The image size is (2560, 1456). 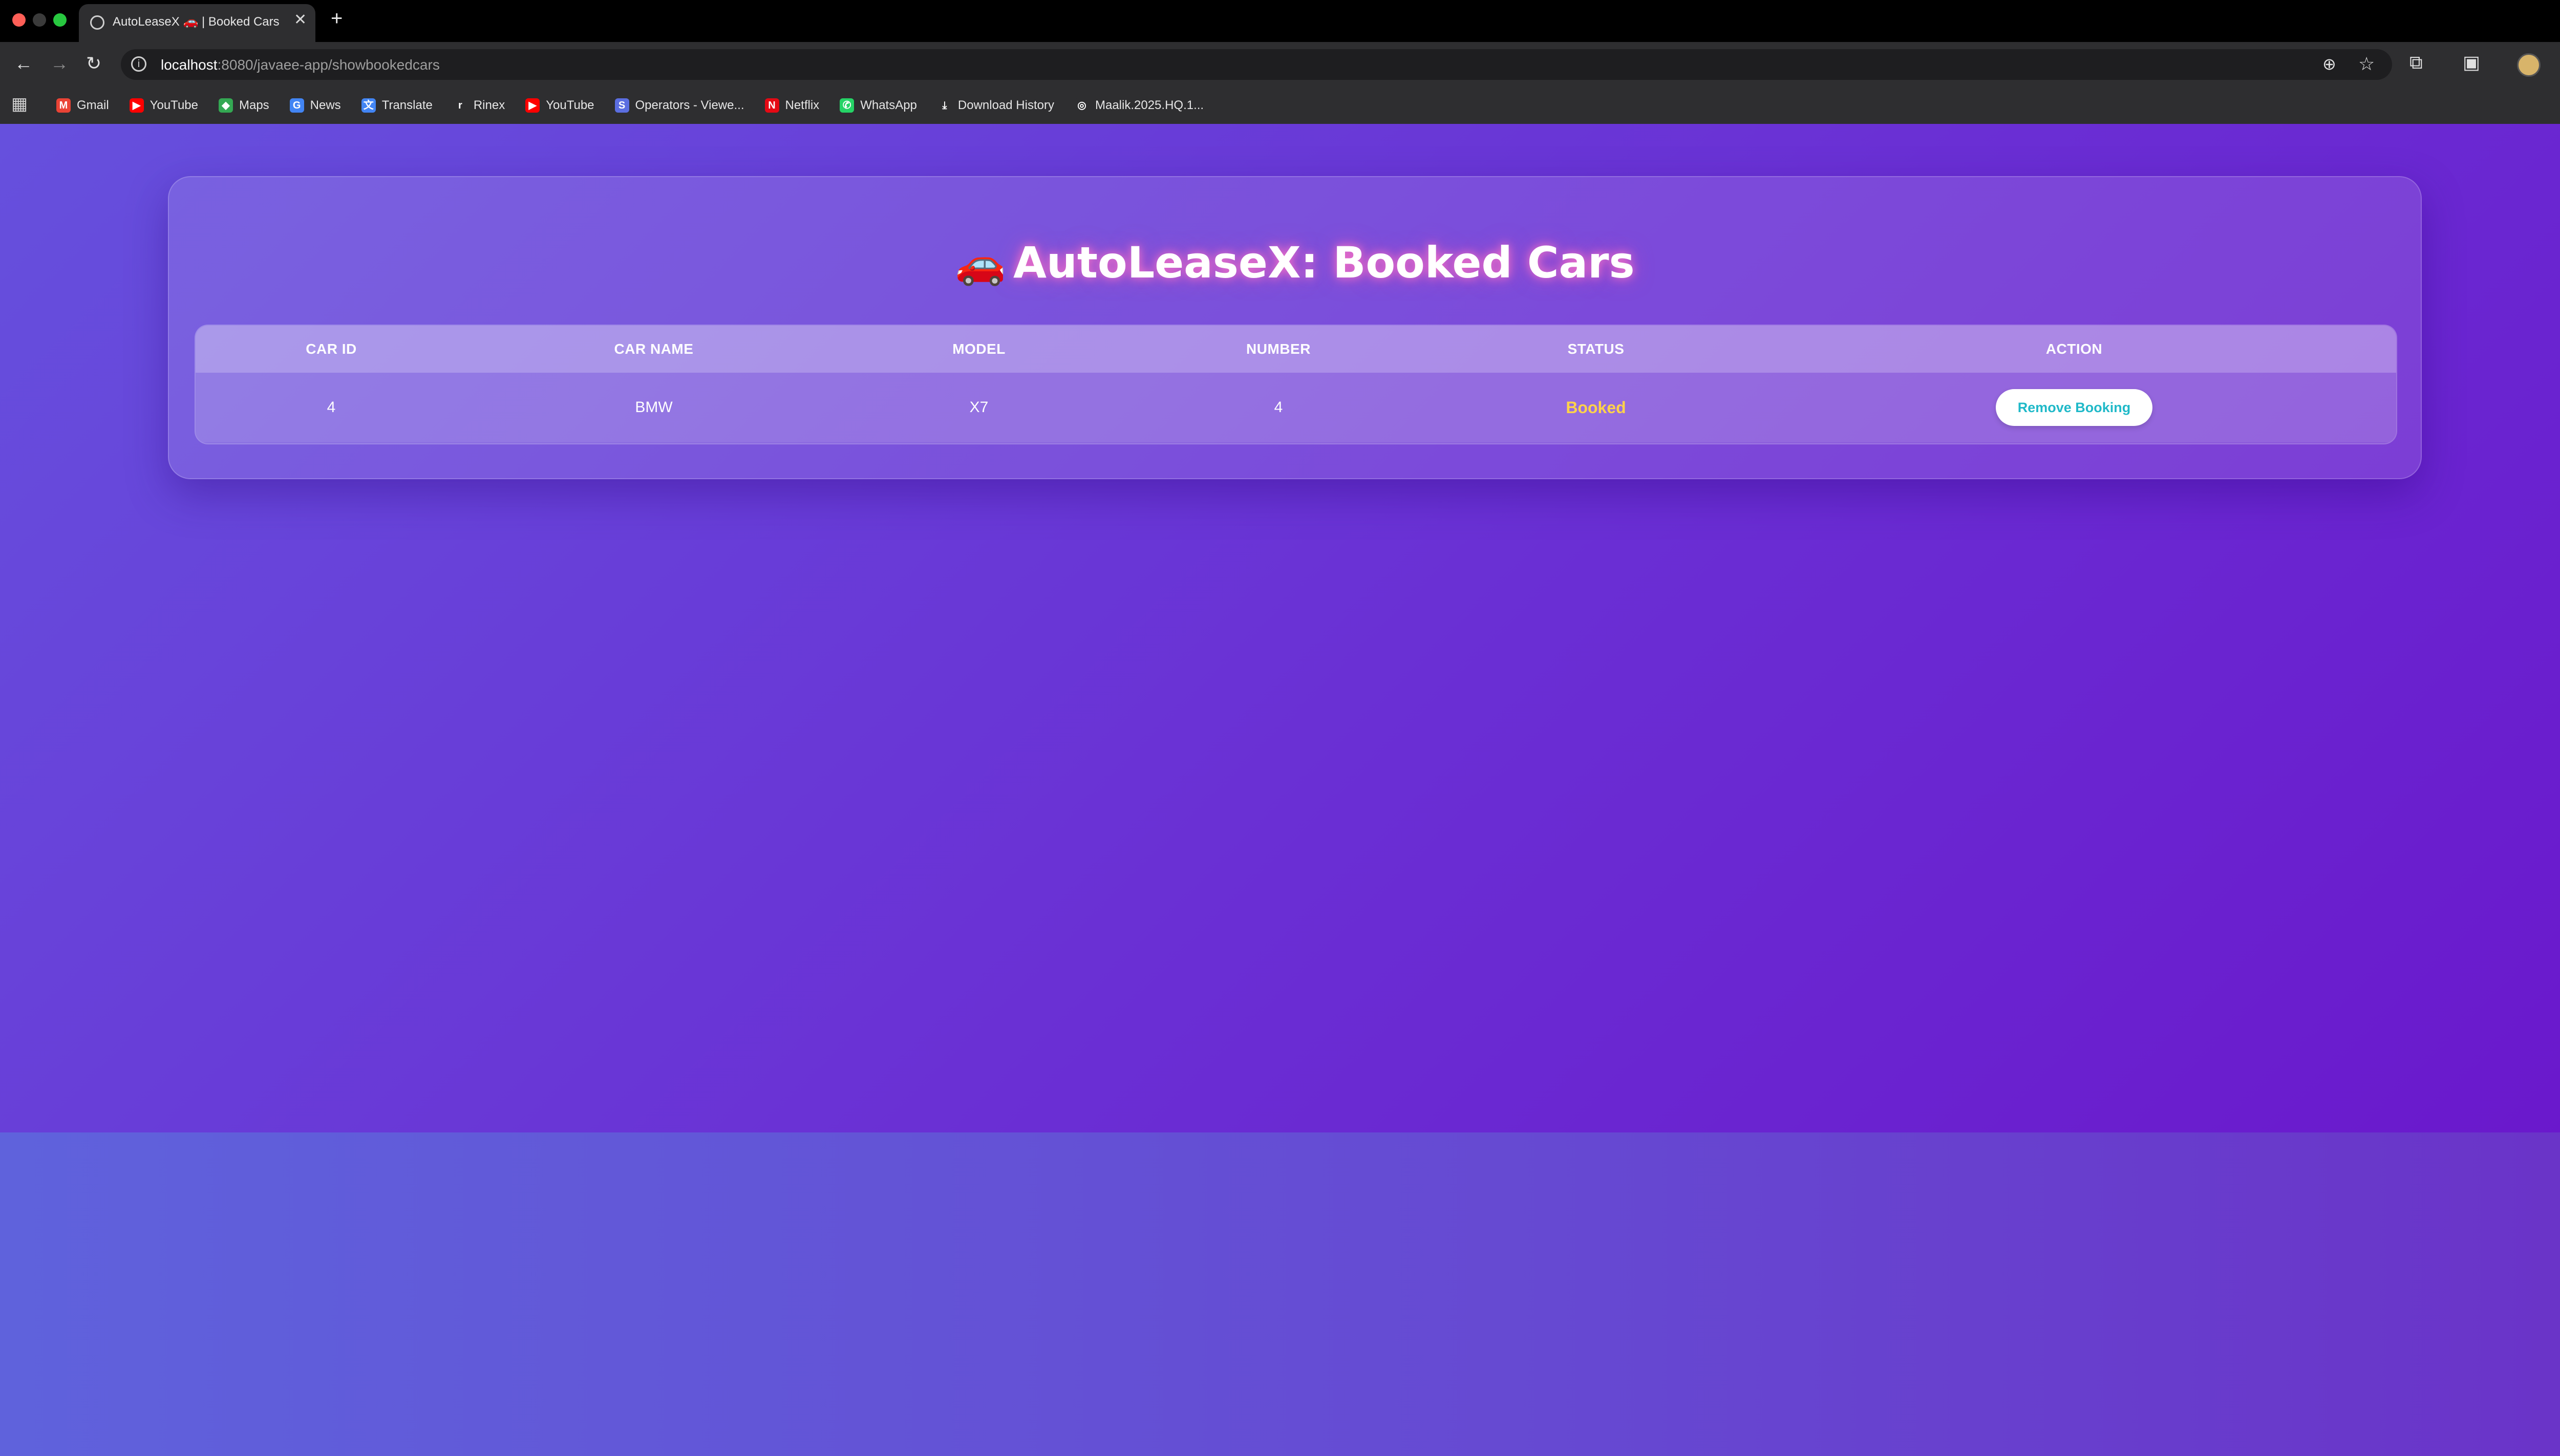 I want to click on forward-arrow-icon: →, so click(x=59, y=64).